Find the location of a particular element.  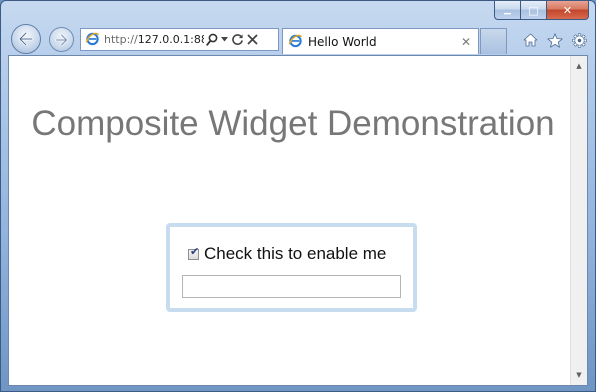

new-tab-button is located at coordinates (493, 41).